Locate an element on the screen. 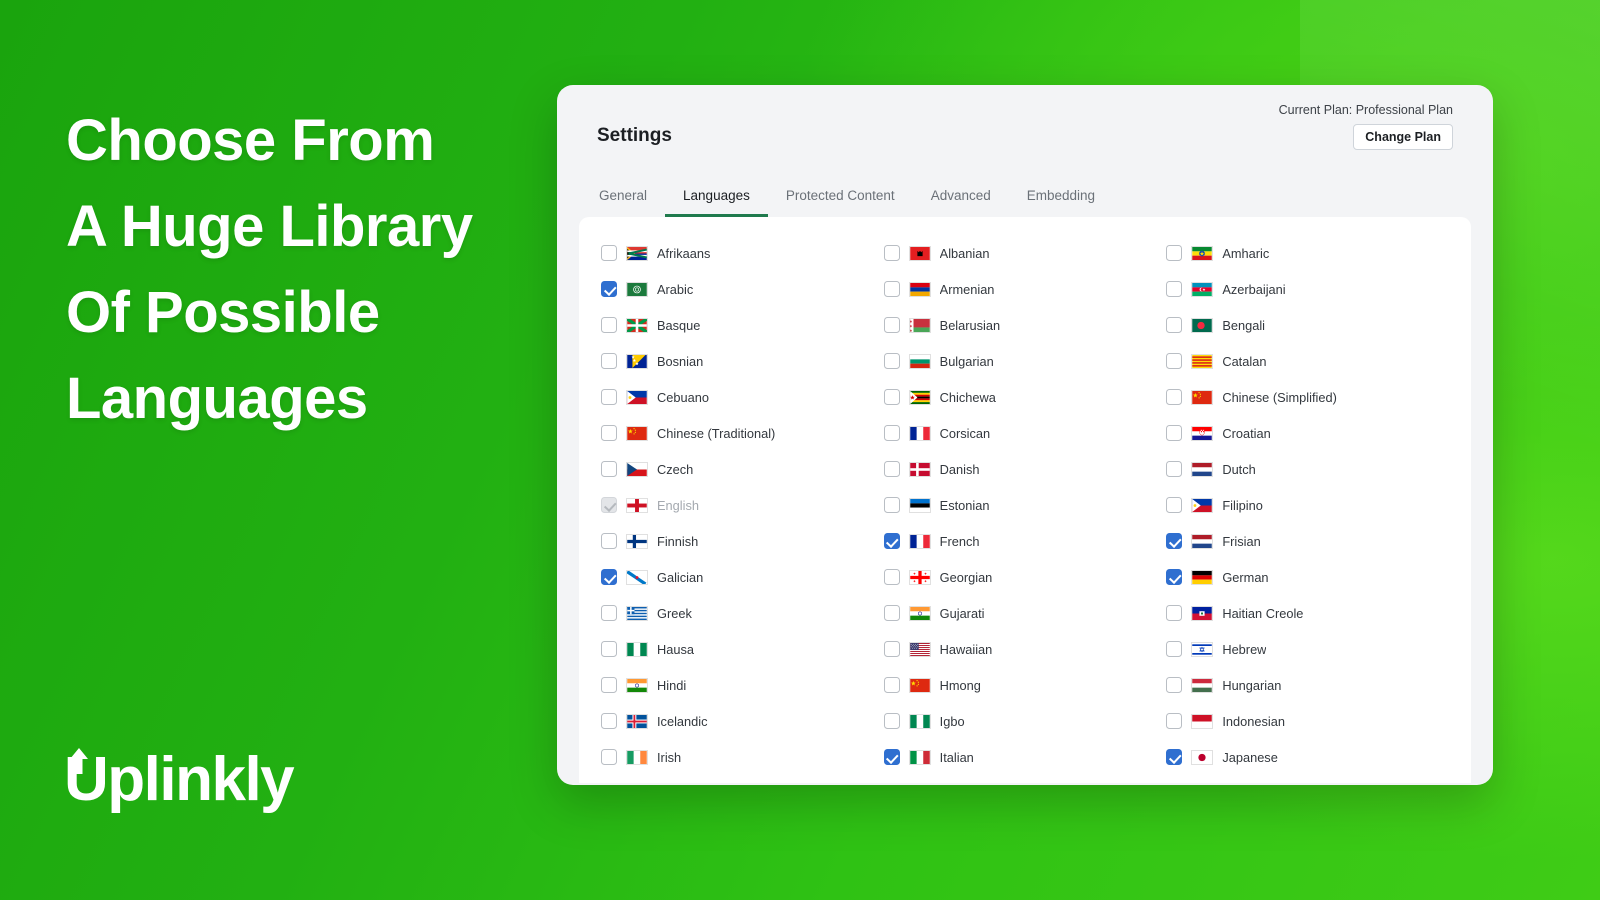  language-row: Bulgarian is located at coordinates (1025, 361).